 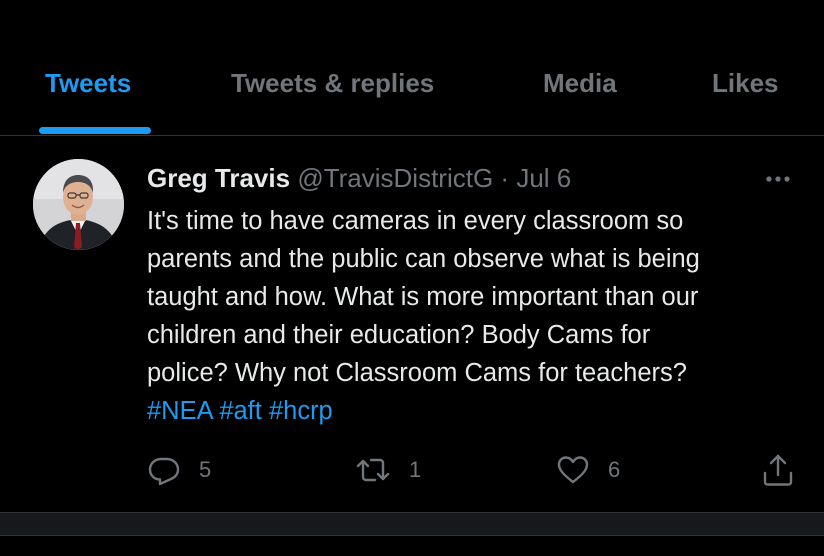 I want to click on tab-media: Media, so click(x=580, y=83).